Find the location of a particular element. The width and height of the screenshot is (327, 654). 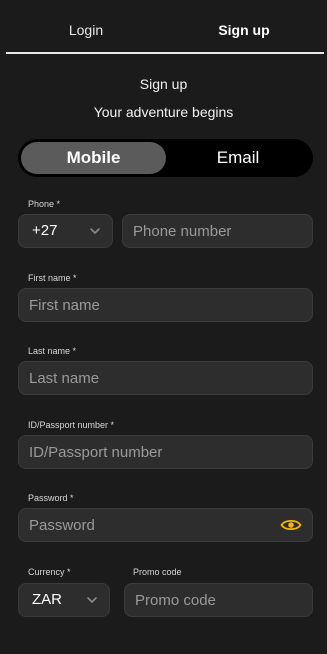

last-name-field is located at coordinates (165, 378).